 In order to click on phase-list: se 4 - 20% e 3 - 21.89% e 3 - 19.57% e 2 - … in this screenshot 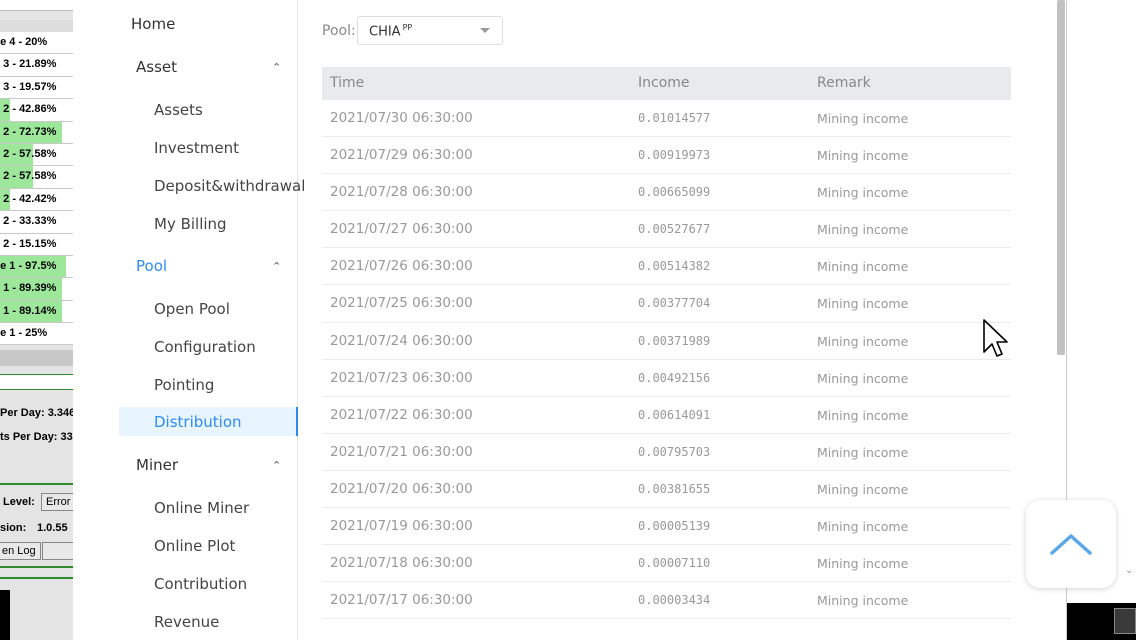, I will do `click(36, 189)`.